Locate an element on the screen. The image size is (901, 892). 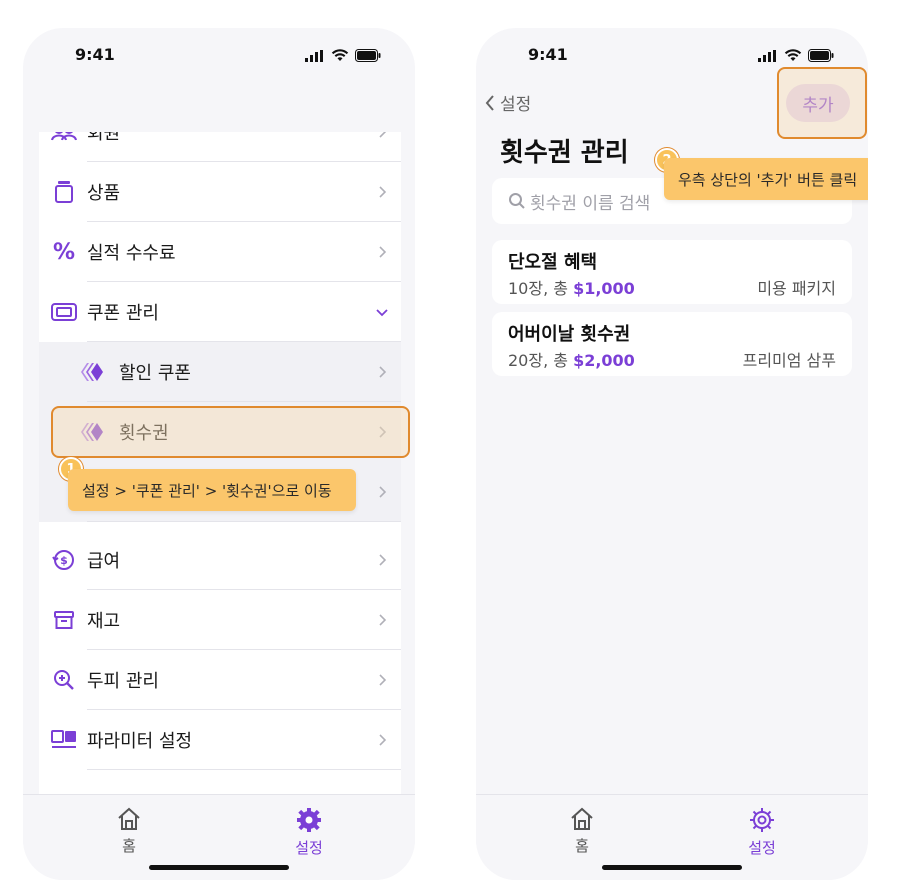
menu-label: 두피 관리 is located at coordinates (123, 681).